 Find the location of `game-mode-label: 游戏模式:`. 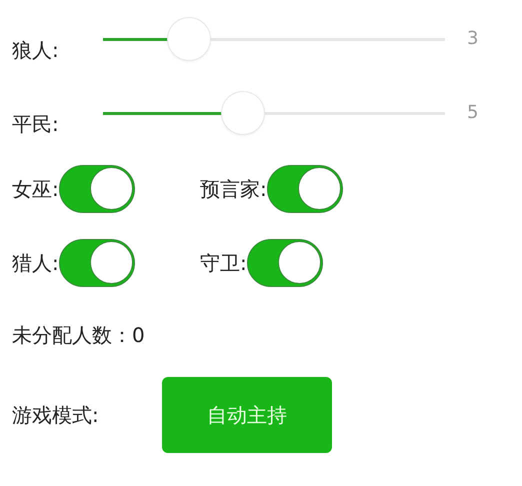

game-mode-label: 游戏模式: is located at coordinates (56, 415).